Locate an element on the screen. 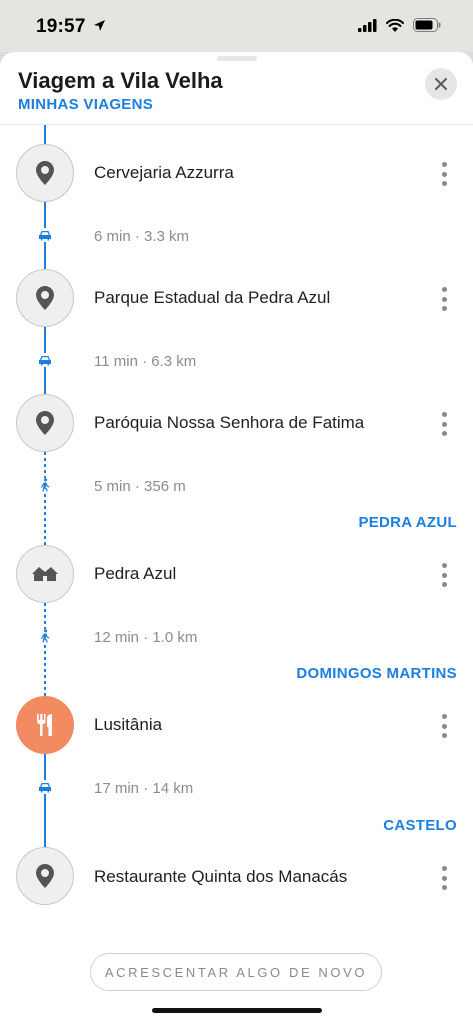 The height and width of the screenshot is (1023, 473). sheet-grabber is located at coordinates (237, 58).